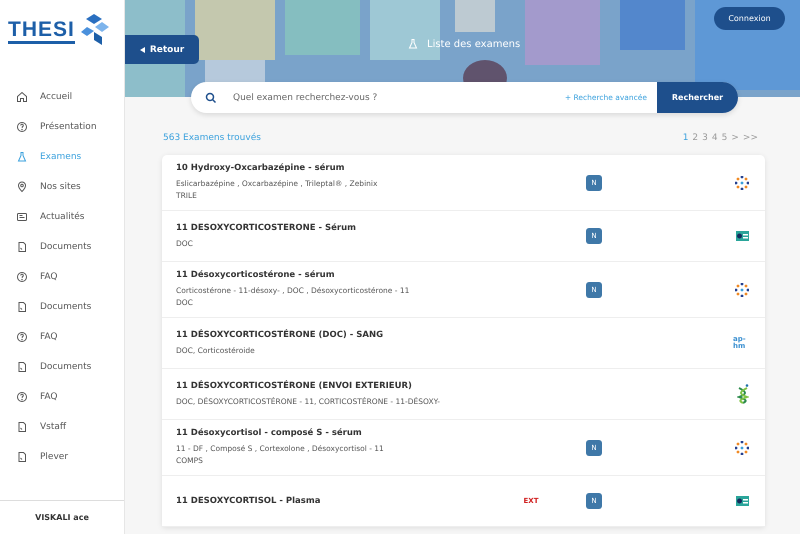  I want to click on exam-title: 11 DÉSOXYCORTICOSTÉRONE (ENVOI EXTERIEUR), so click(326, 385).